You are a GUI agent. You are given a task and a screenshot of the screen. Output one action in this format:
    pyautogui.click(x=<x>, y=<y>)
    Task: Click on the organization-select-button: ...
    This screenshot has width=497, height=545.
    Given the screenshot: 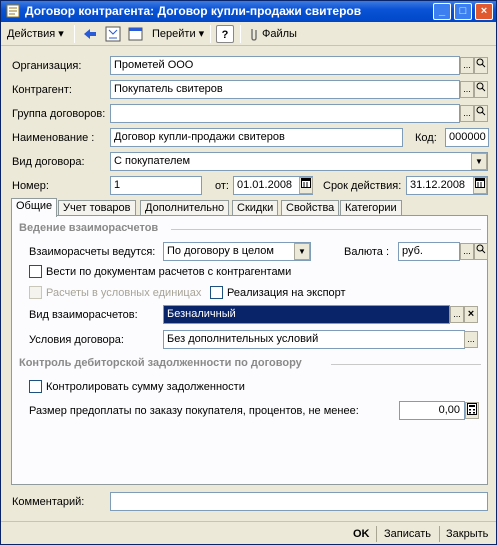 What is the action you would take?
    pyautogui.click(x=467, y=65)
    